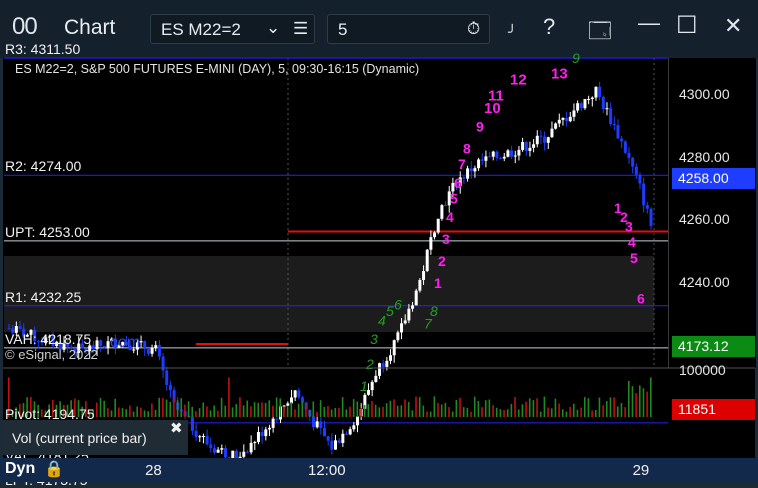 The height and width of the screenshot is (488, 758). Describe the element at coordinates (330, 397) in the screenshot. I see `volume-bars` at that location.